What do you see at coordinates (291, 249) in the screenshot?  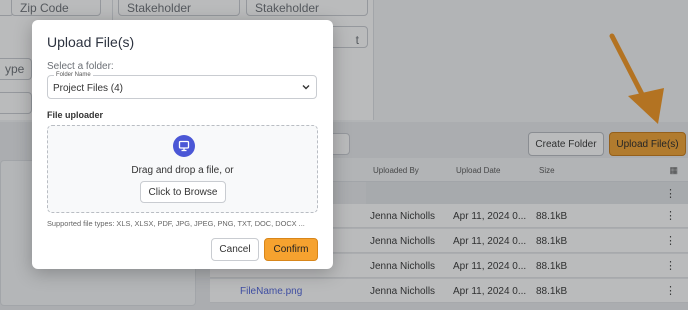 I see `confirm-button: Confirm` at bounding box center [291, 249].